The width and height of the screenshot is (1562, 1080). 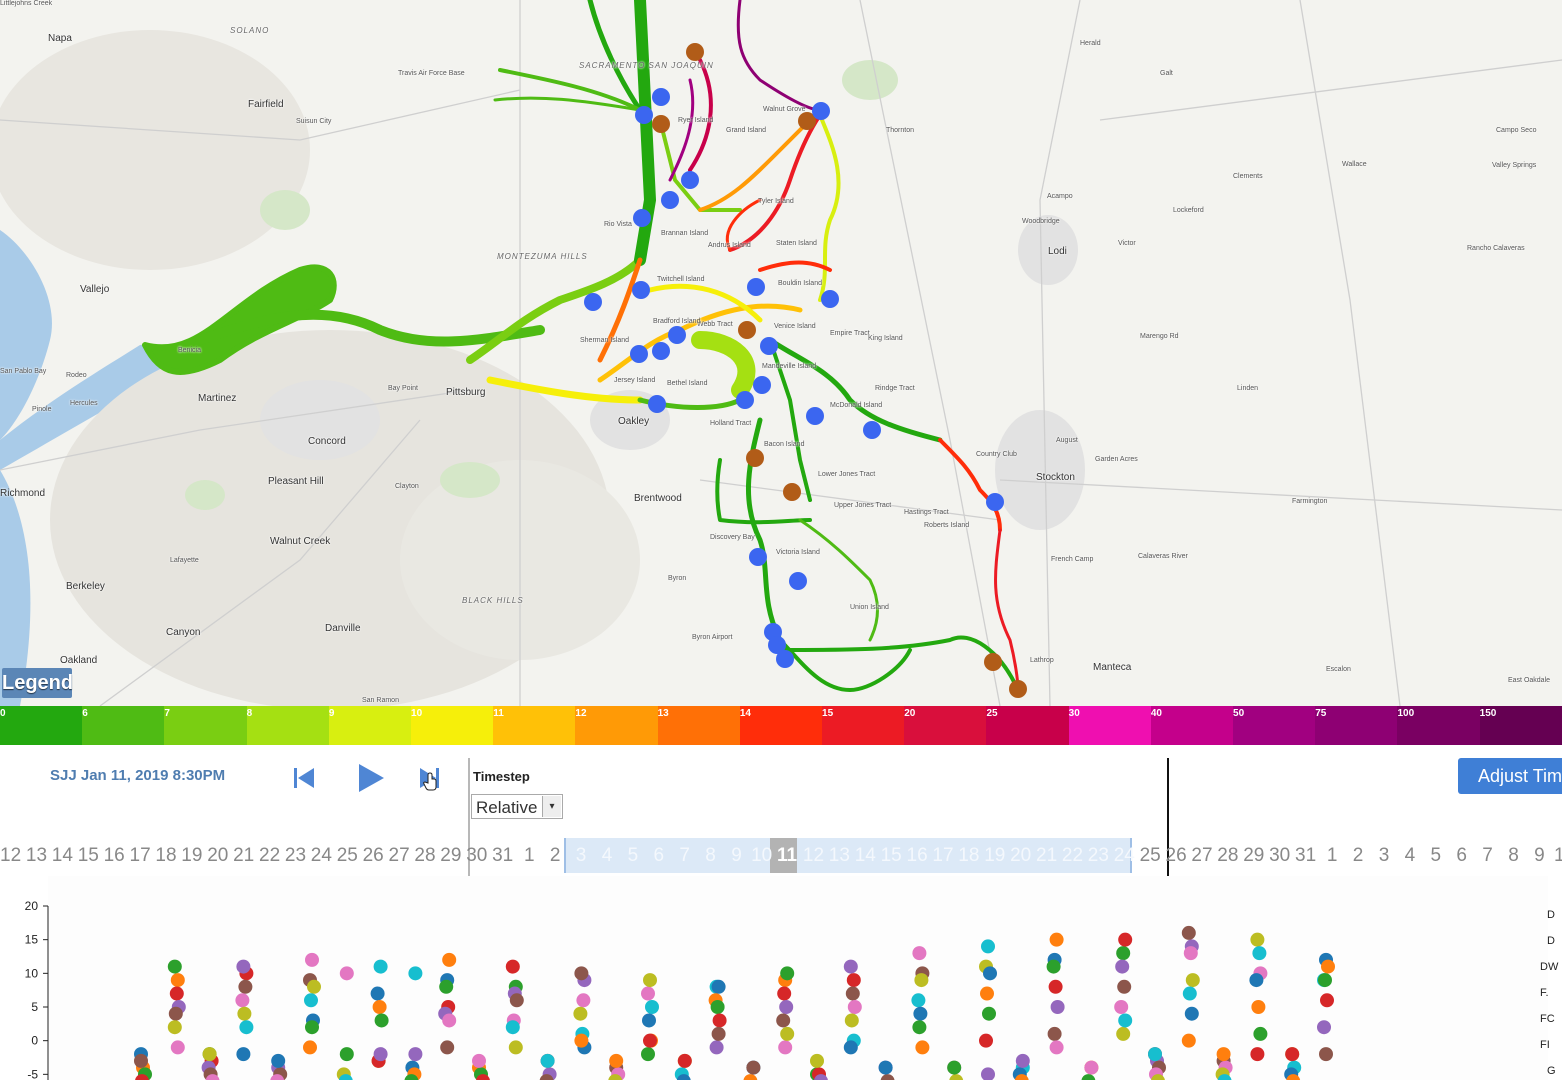 What do you see at coordinates (781, 725) in the screenshot?
I see `ec-colorbar: 0 6 7 8 9 10 11 12 13 14 15 20 25 30 40 50 75 100 150` at bounding box center [781, 725].